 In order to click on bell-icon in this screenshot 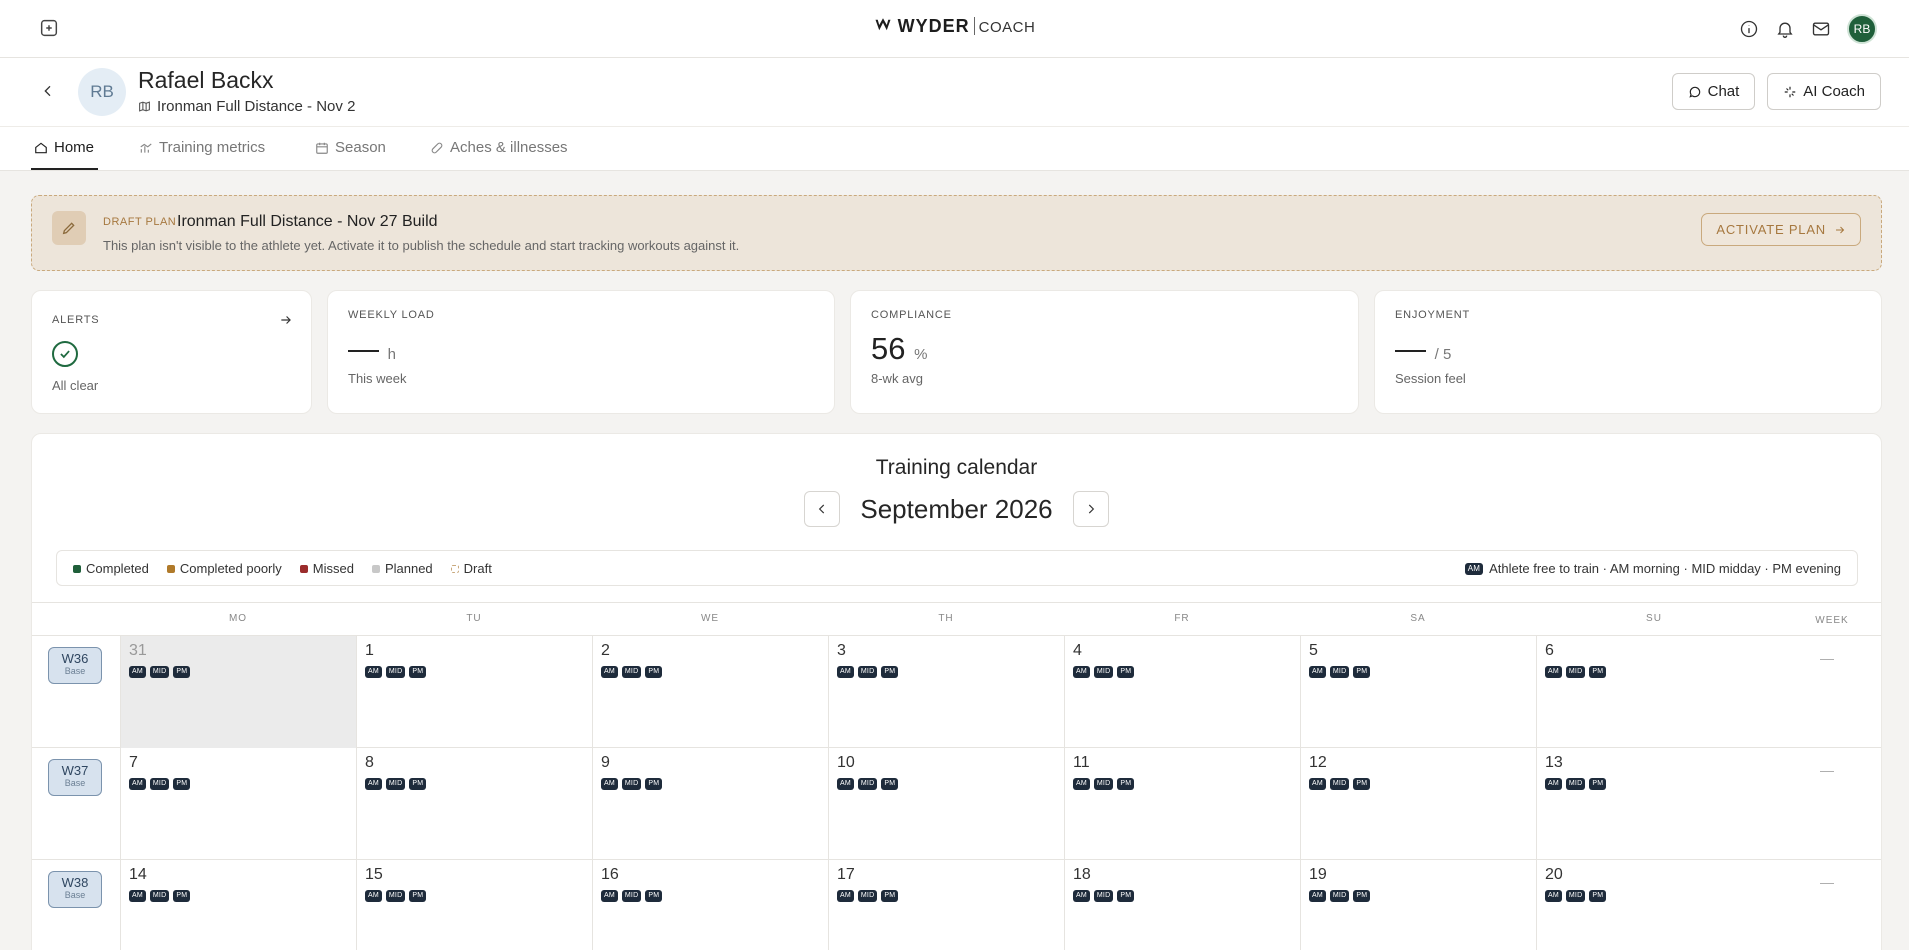, I will do `click(1785, 29)`.